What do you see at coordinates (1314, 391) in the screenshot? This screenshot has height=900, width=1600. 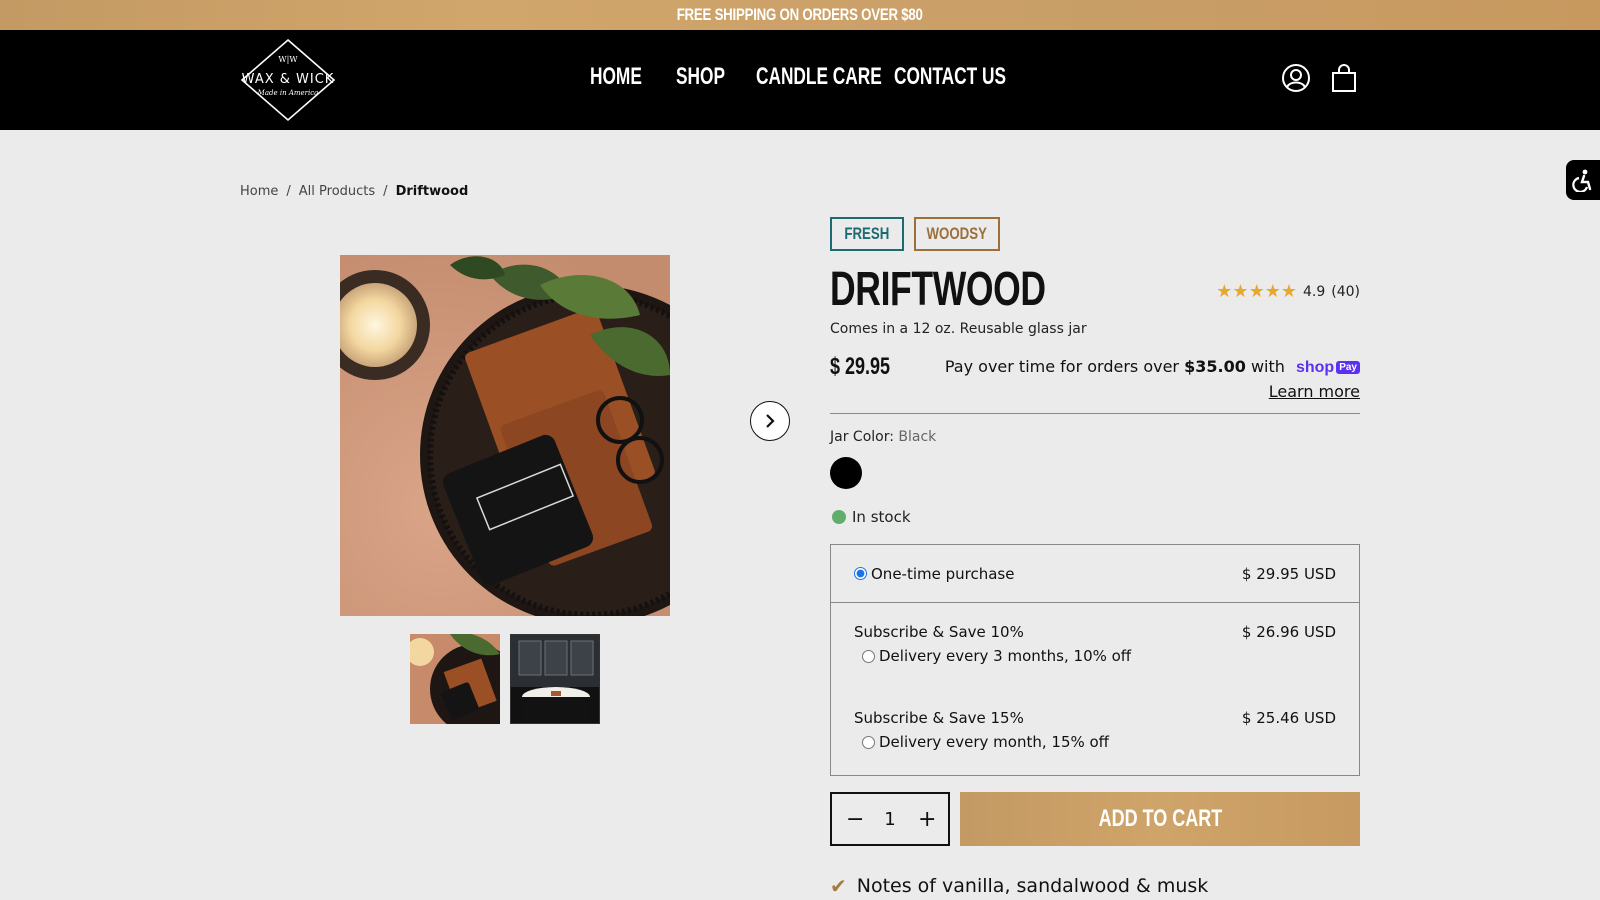 I see `learn-more-link: Learn more` at bounding box center [1314, 391].